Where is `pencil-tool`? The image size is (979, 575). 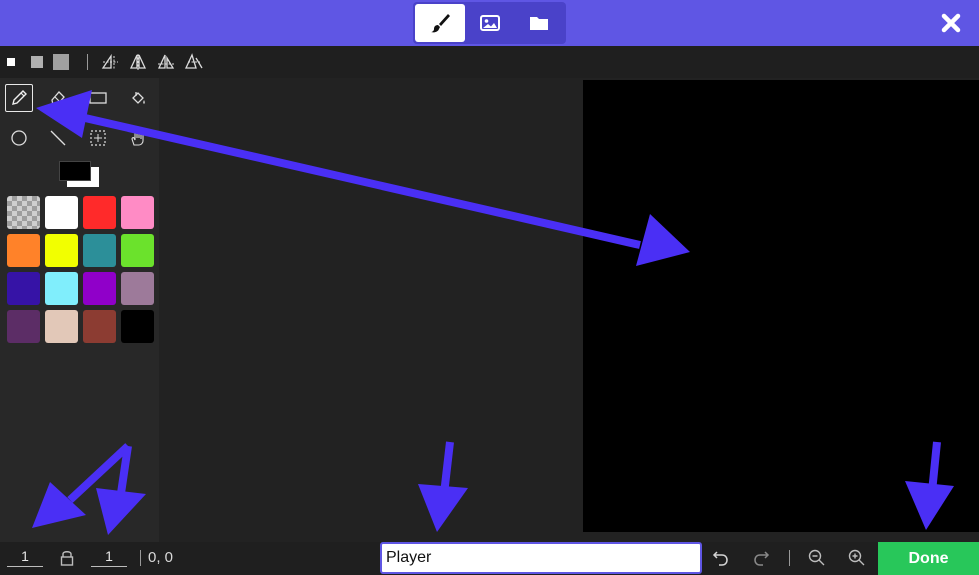 pencil-tool is located at coordinates (19, 98).